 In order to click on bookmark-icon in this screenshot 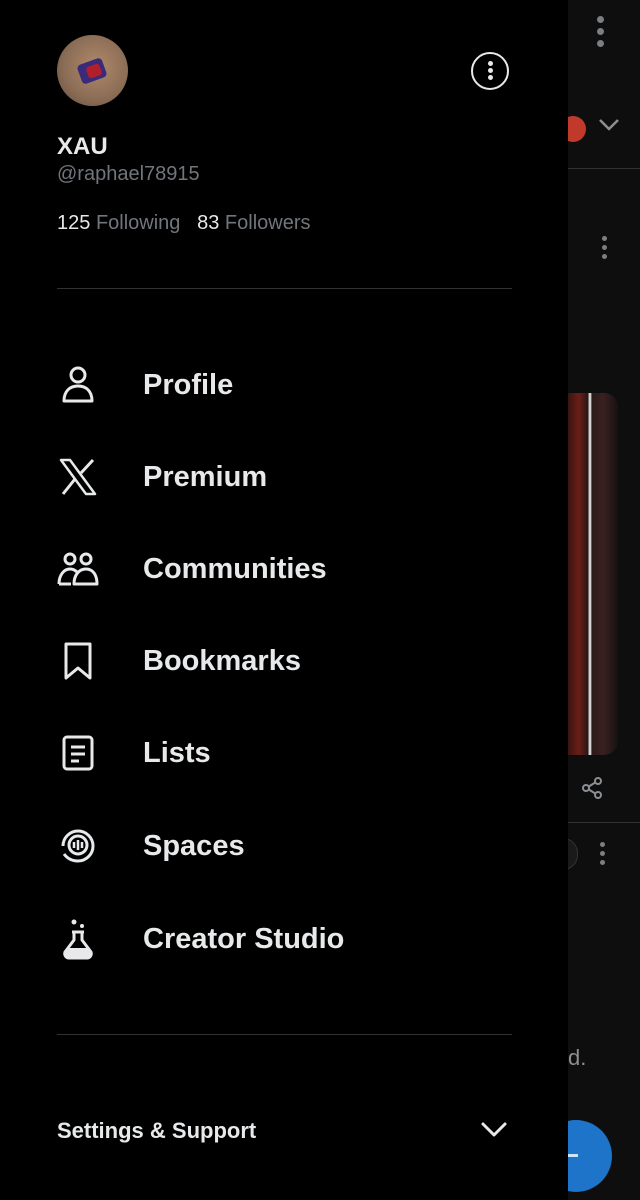, I will do `click(78, 661)`.